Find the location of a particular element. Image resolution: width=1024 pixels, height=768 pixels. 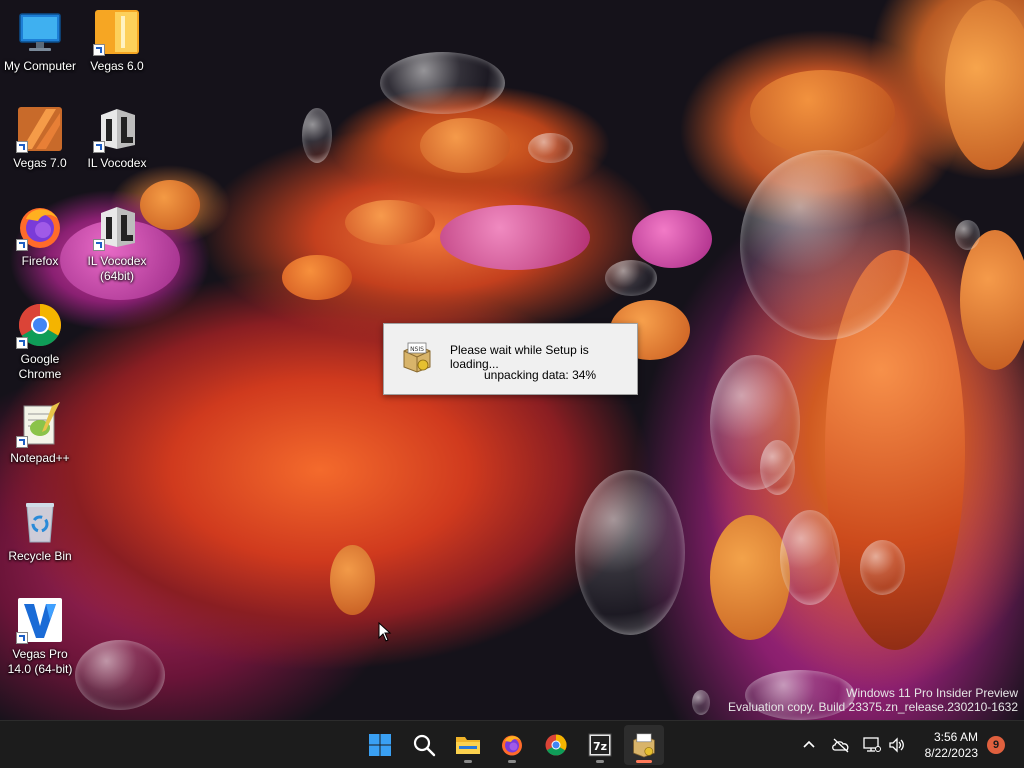

desktop-icon-label: Vegas 6.0 is located at coordinates (117, 66).